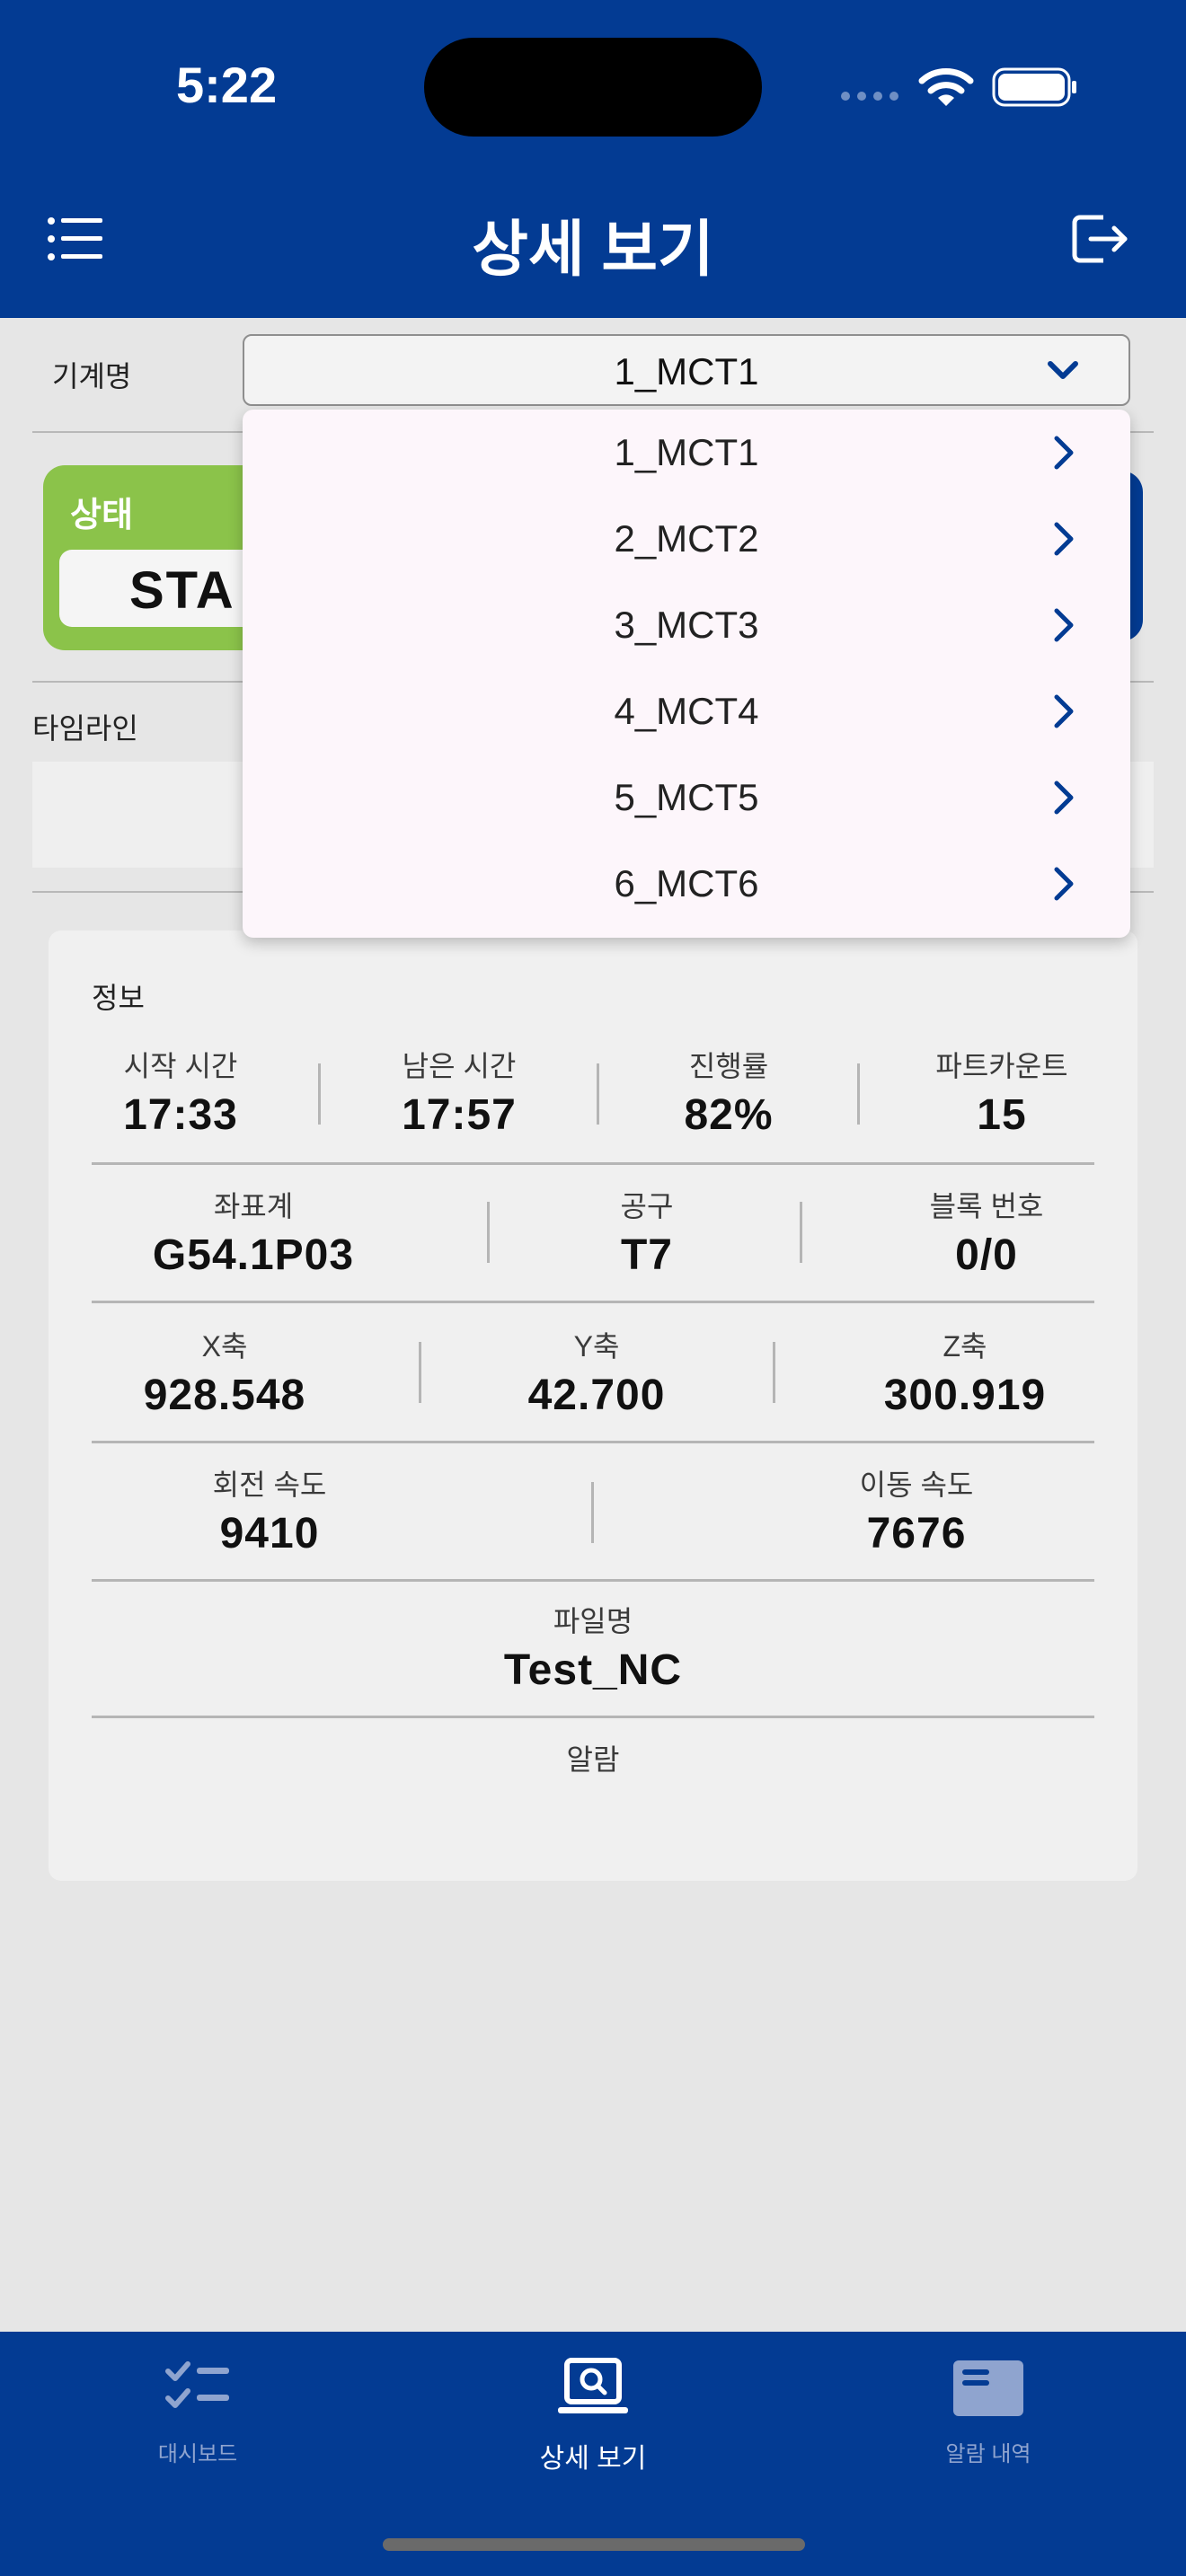 Image resolution: width=1186 pixels, height=2576 pixels. What do you see at coordinates (224, 1346) in the screenshot?
I see `x-axis-label: X축` at bounding box center [224, 1346].